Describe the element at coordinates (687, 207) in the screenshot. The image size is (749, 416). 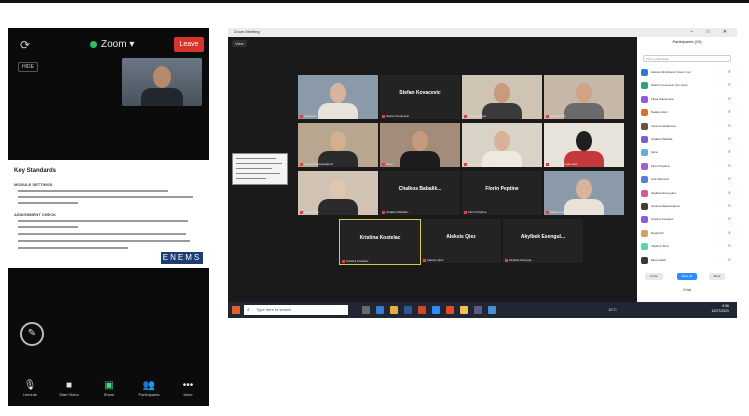
I see `participant-row: Jovana Radosavljevic ✕` at that location.